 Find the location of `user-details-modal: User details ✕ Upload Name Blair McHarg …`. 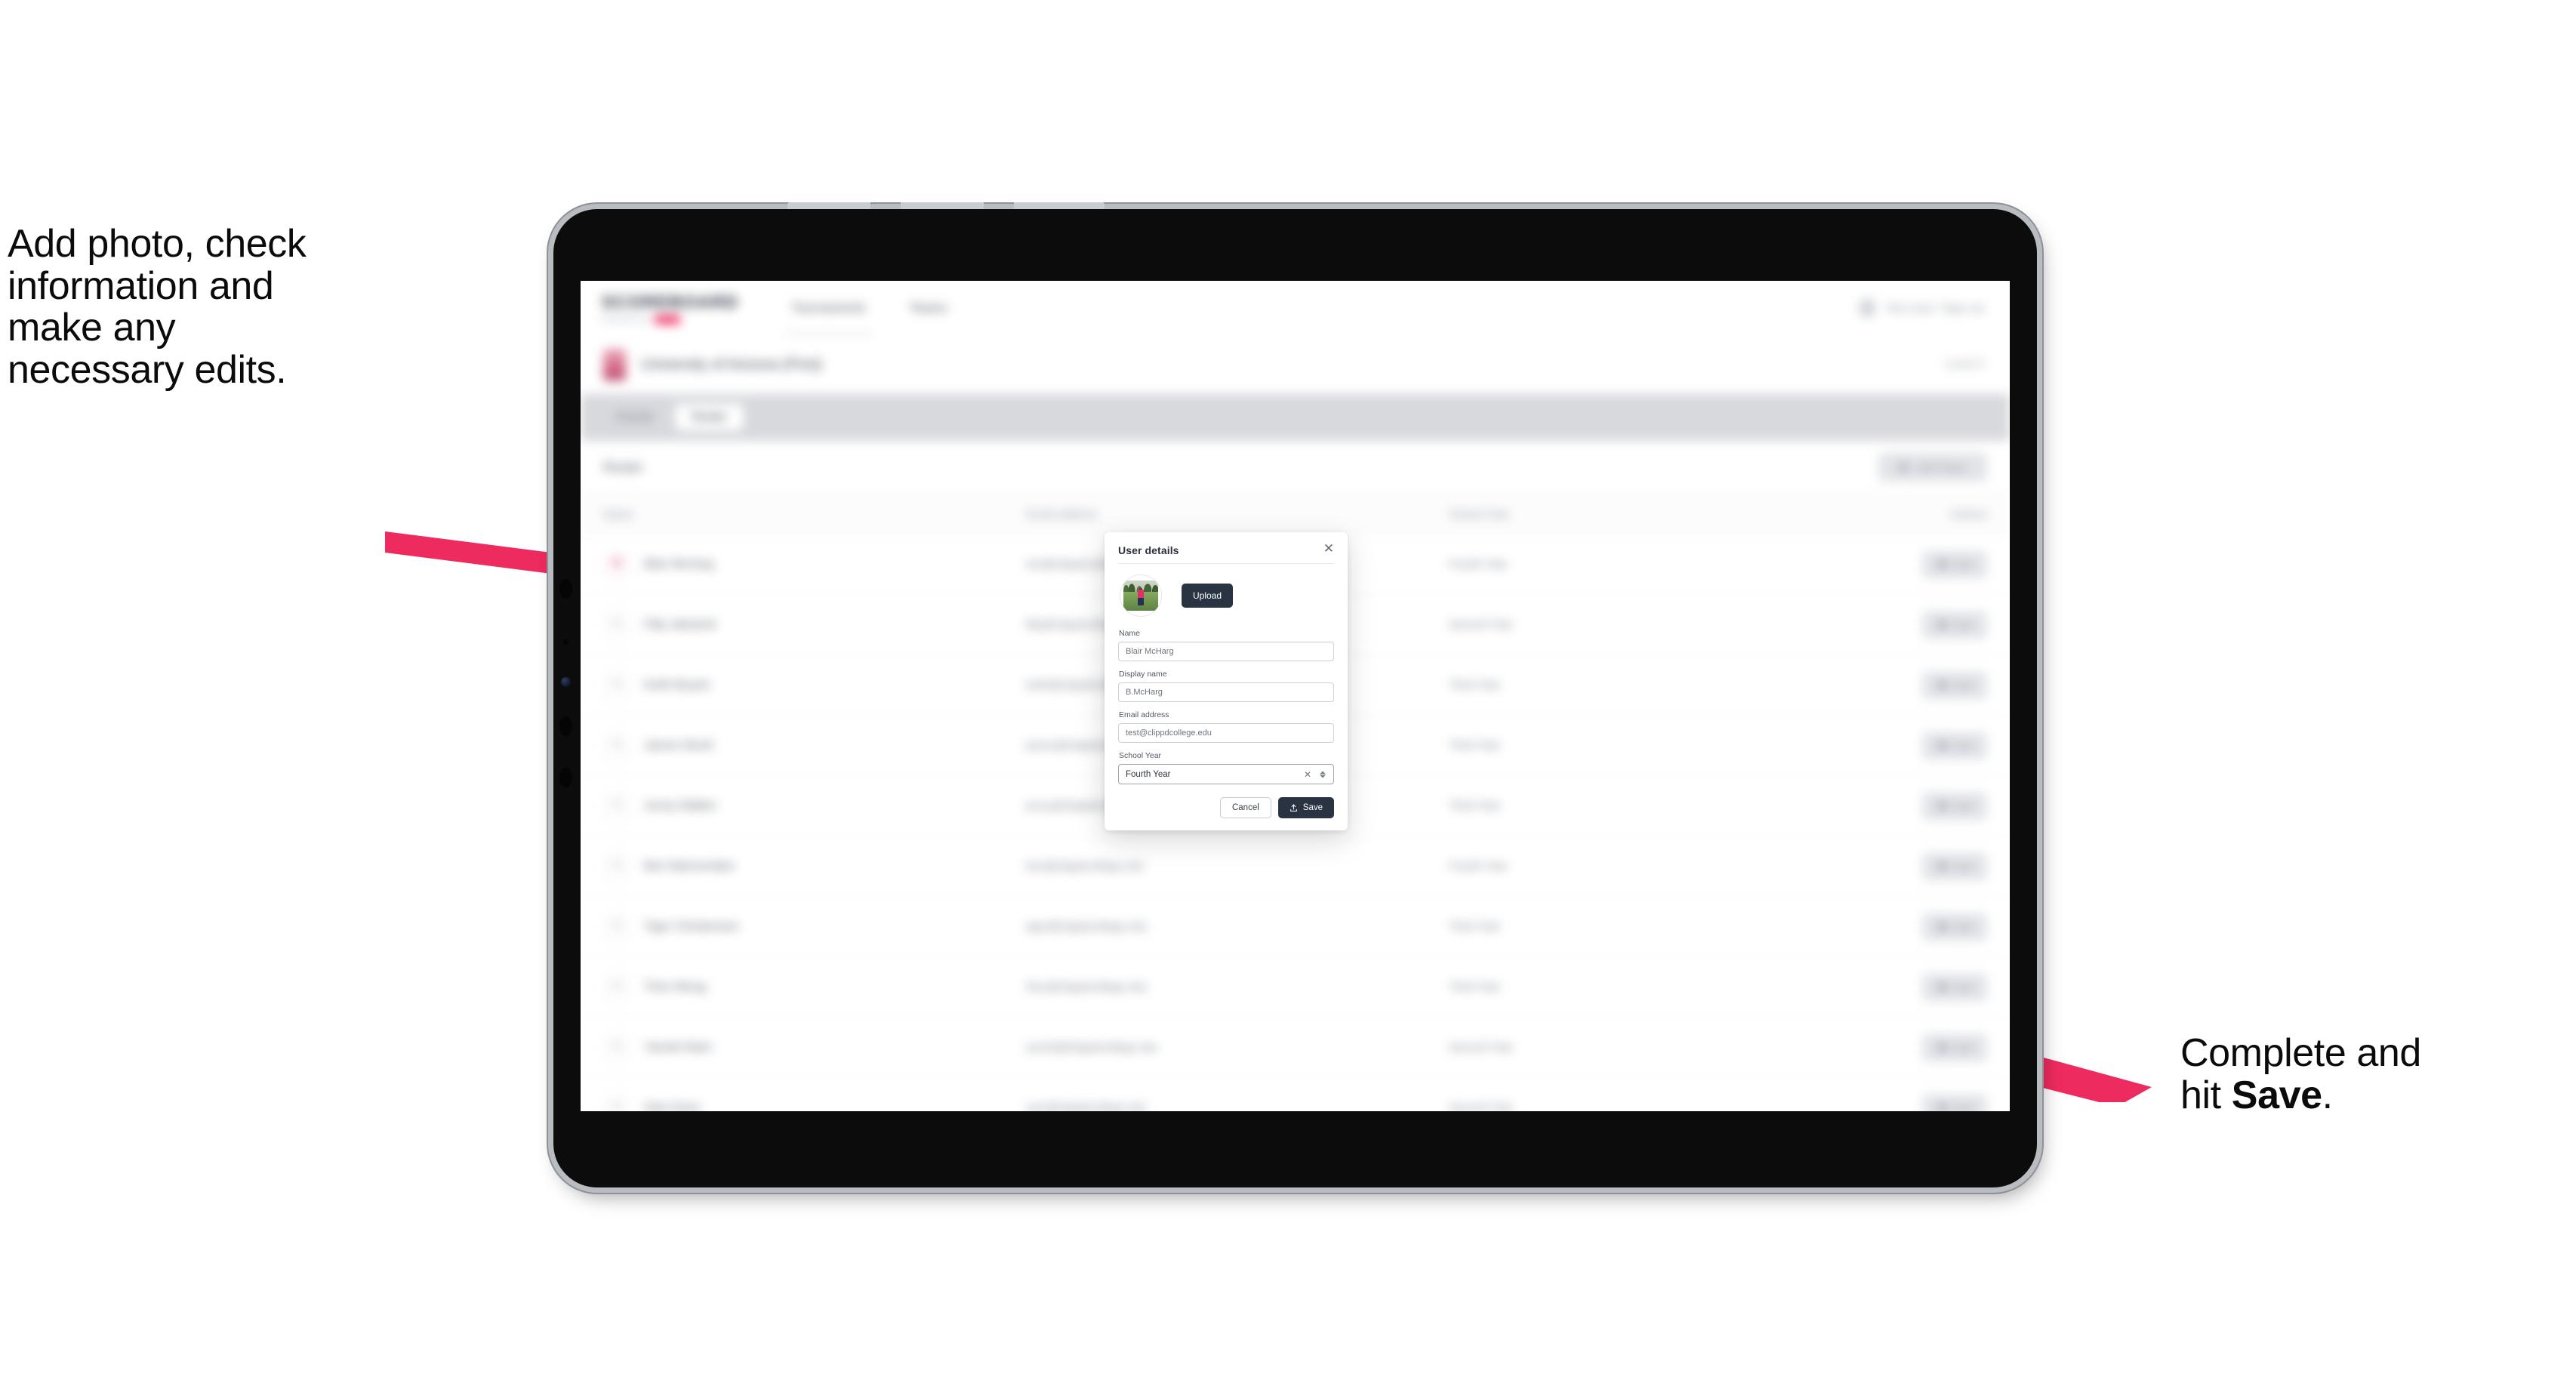

user-details-modal: User details ✕ Upload Name Blair McHarg … is located at coordinates (1226, 681).